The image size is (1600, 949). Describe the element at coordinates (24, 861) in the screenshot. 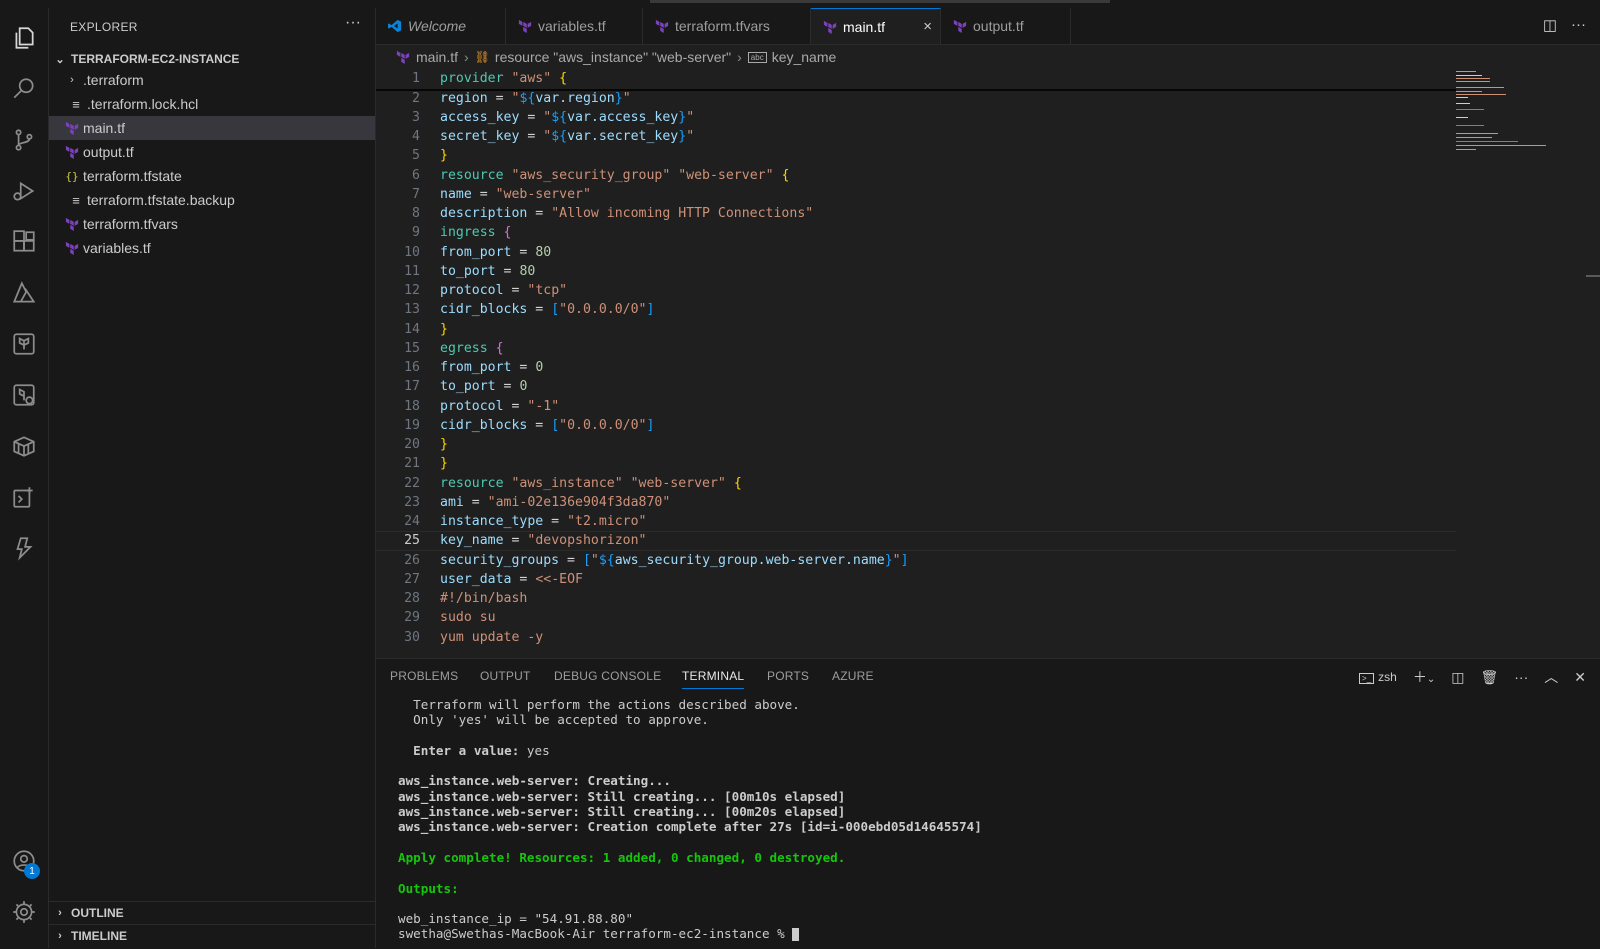

I see `account-icon: 1` at that location.